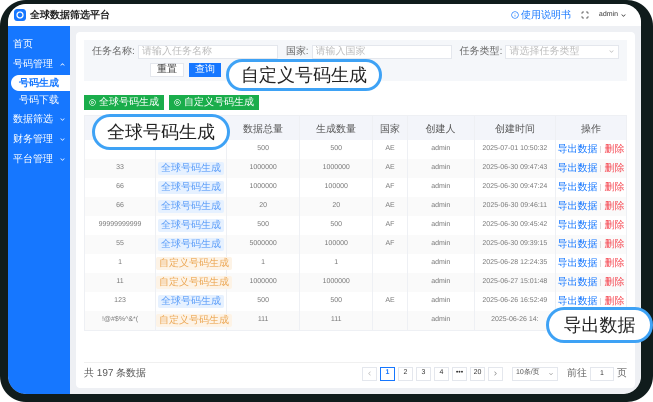  What do you see at coordinates (297, 51) in the screenshot?
I see `field-label: 国家:` at bounding box center [297, 51].